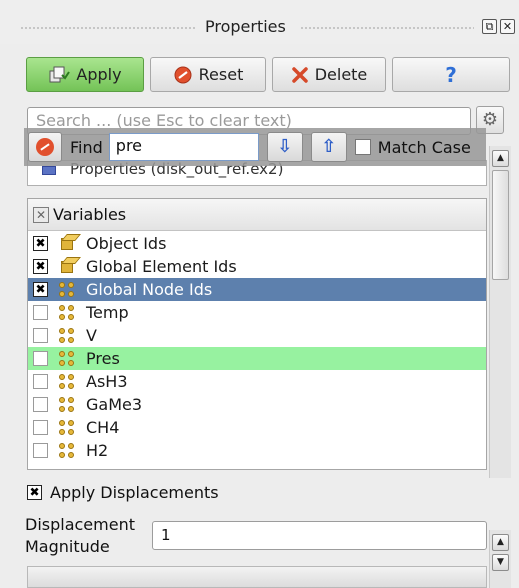 The width and height of the screenshot is (519, 588). I want to click on variable-row-h2: H2, so click(257, 450).